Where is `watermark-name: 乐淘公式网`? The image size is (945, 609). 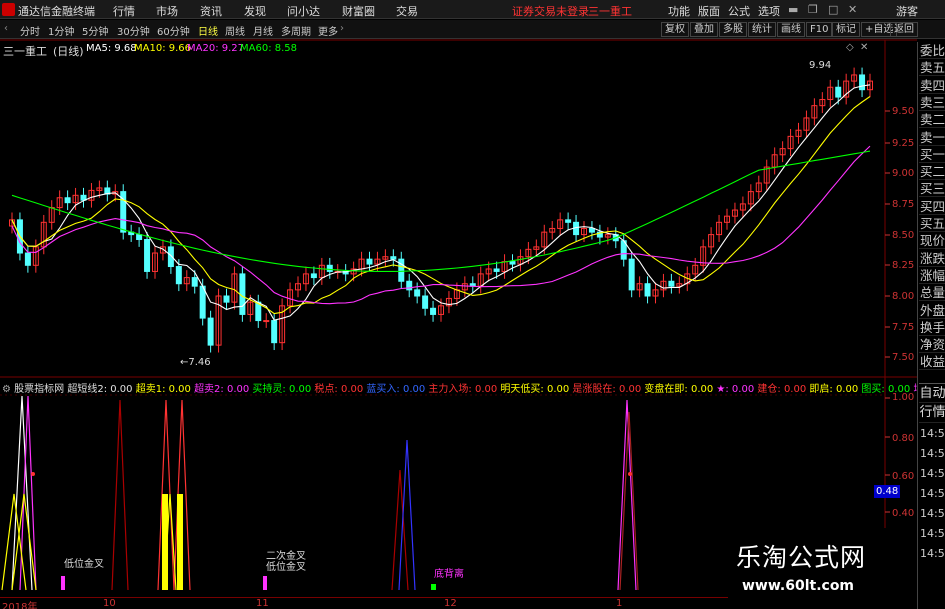
watermark-name: 乐淘公式网 is located at coordinates (801, 557).